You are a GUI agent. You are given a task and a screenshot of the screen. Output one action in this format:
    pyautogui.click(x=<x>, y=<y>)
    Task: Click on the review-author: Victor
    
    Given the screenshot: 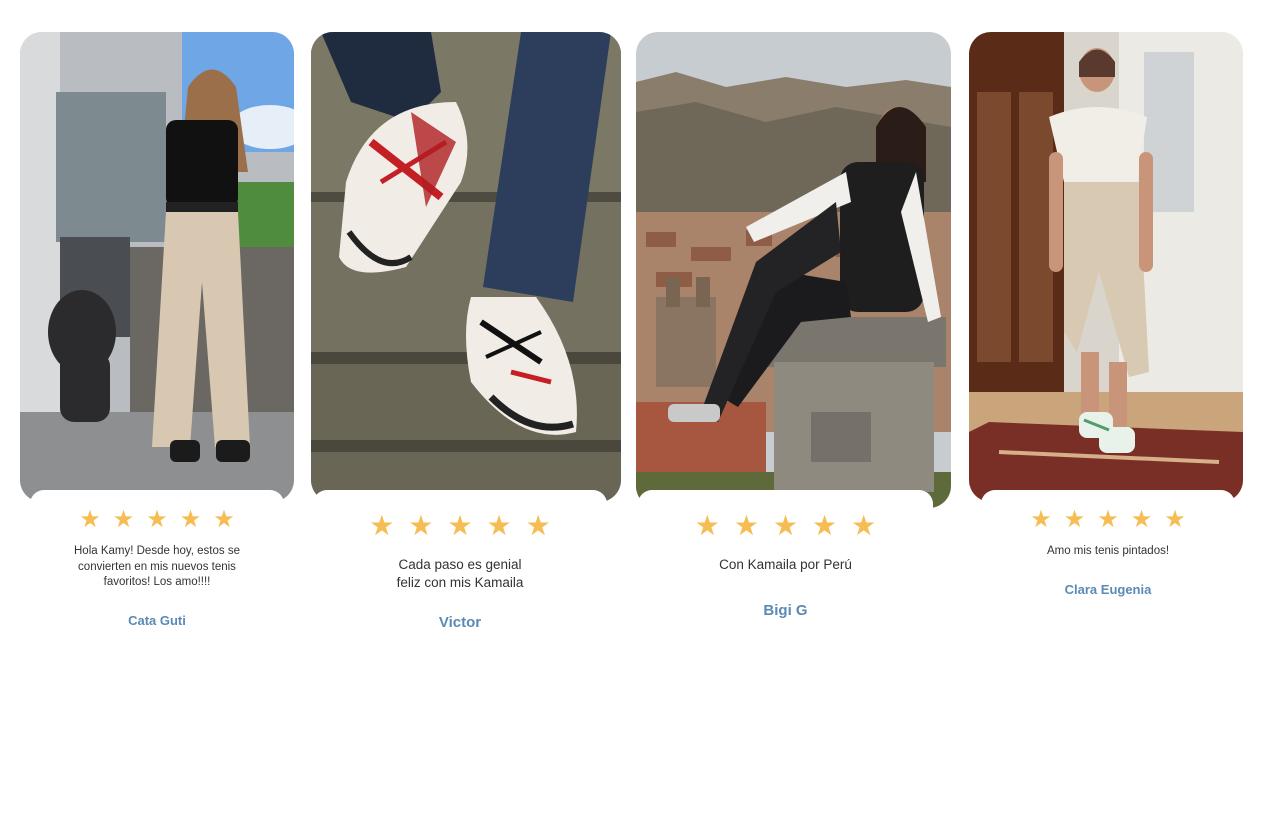 What is the action you would take?
    pyautogui.click(x=460, y=622)
    